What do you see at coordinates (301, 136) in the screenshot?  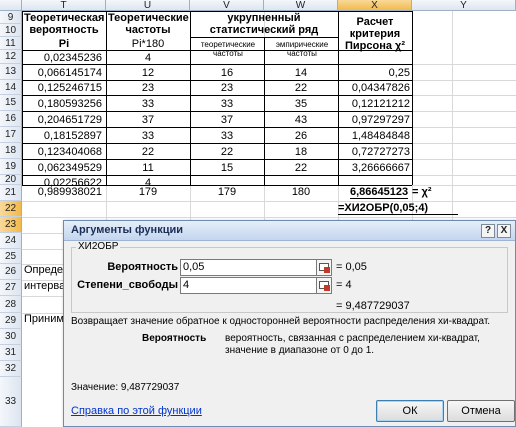 I see `cell-empirical: 26` at bounding box center [301, 136].